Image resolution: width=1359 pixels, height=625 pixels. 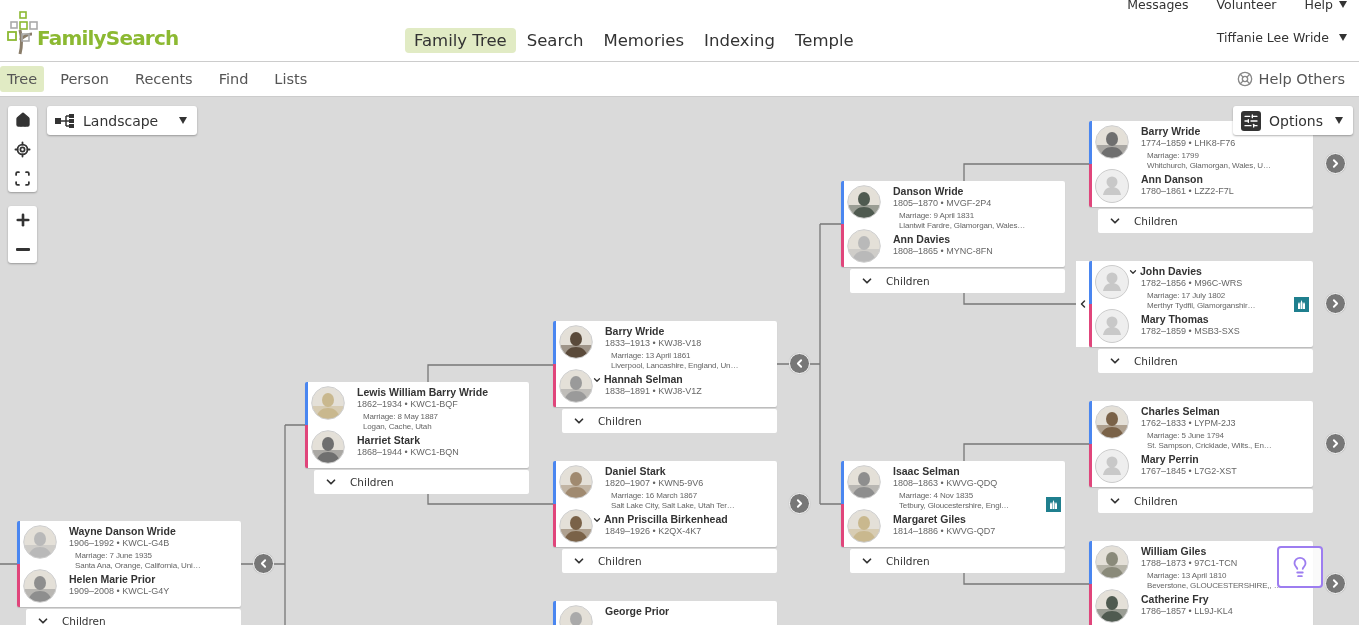 I want to click on options-button: Options, so click(x=1293, y=120).